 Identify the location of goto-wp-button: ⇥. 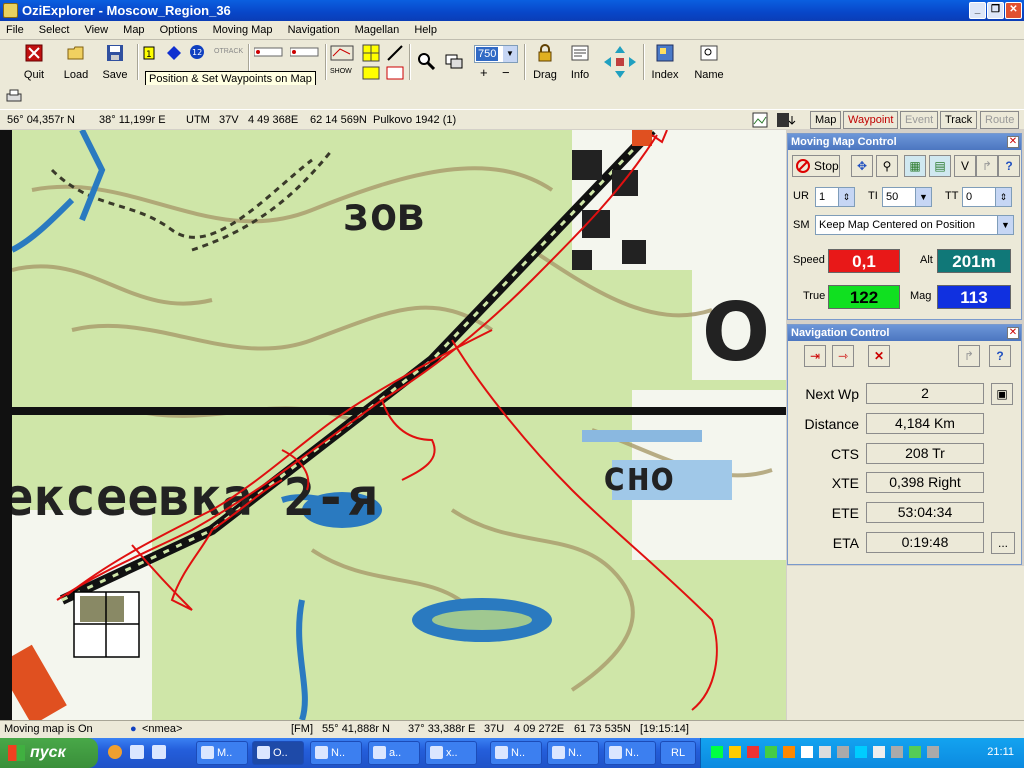
(815, 356).